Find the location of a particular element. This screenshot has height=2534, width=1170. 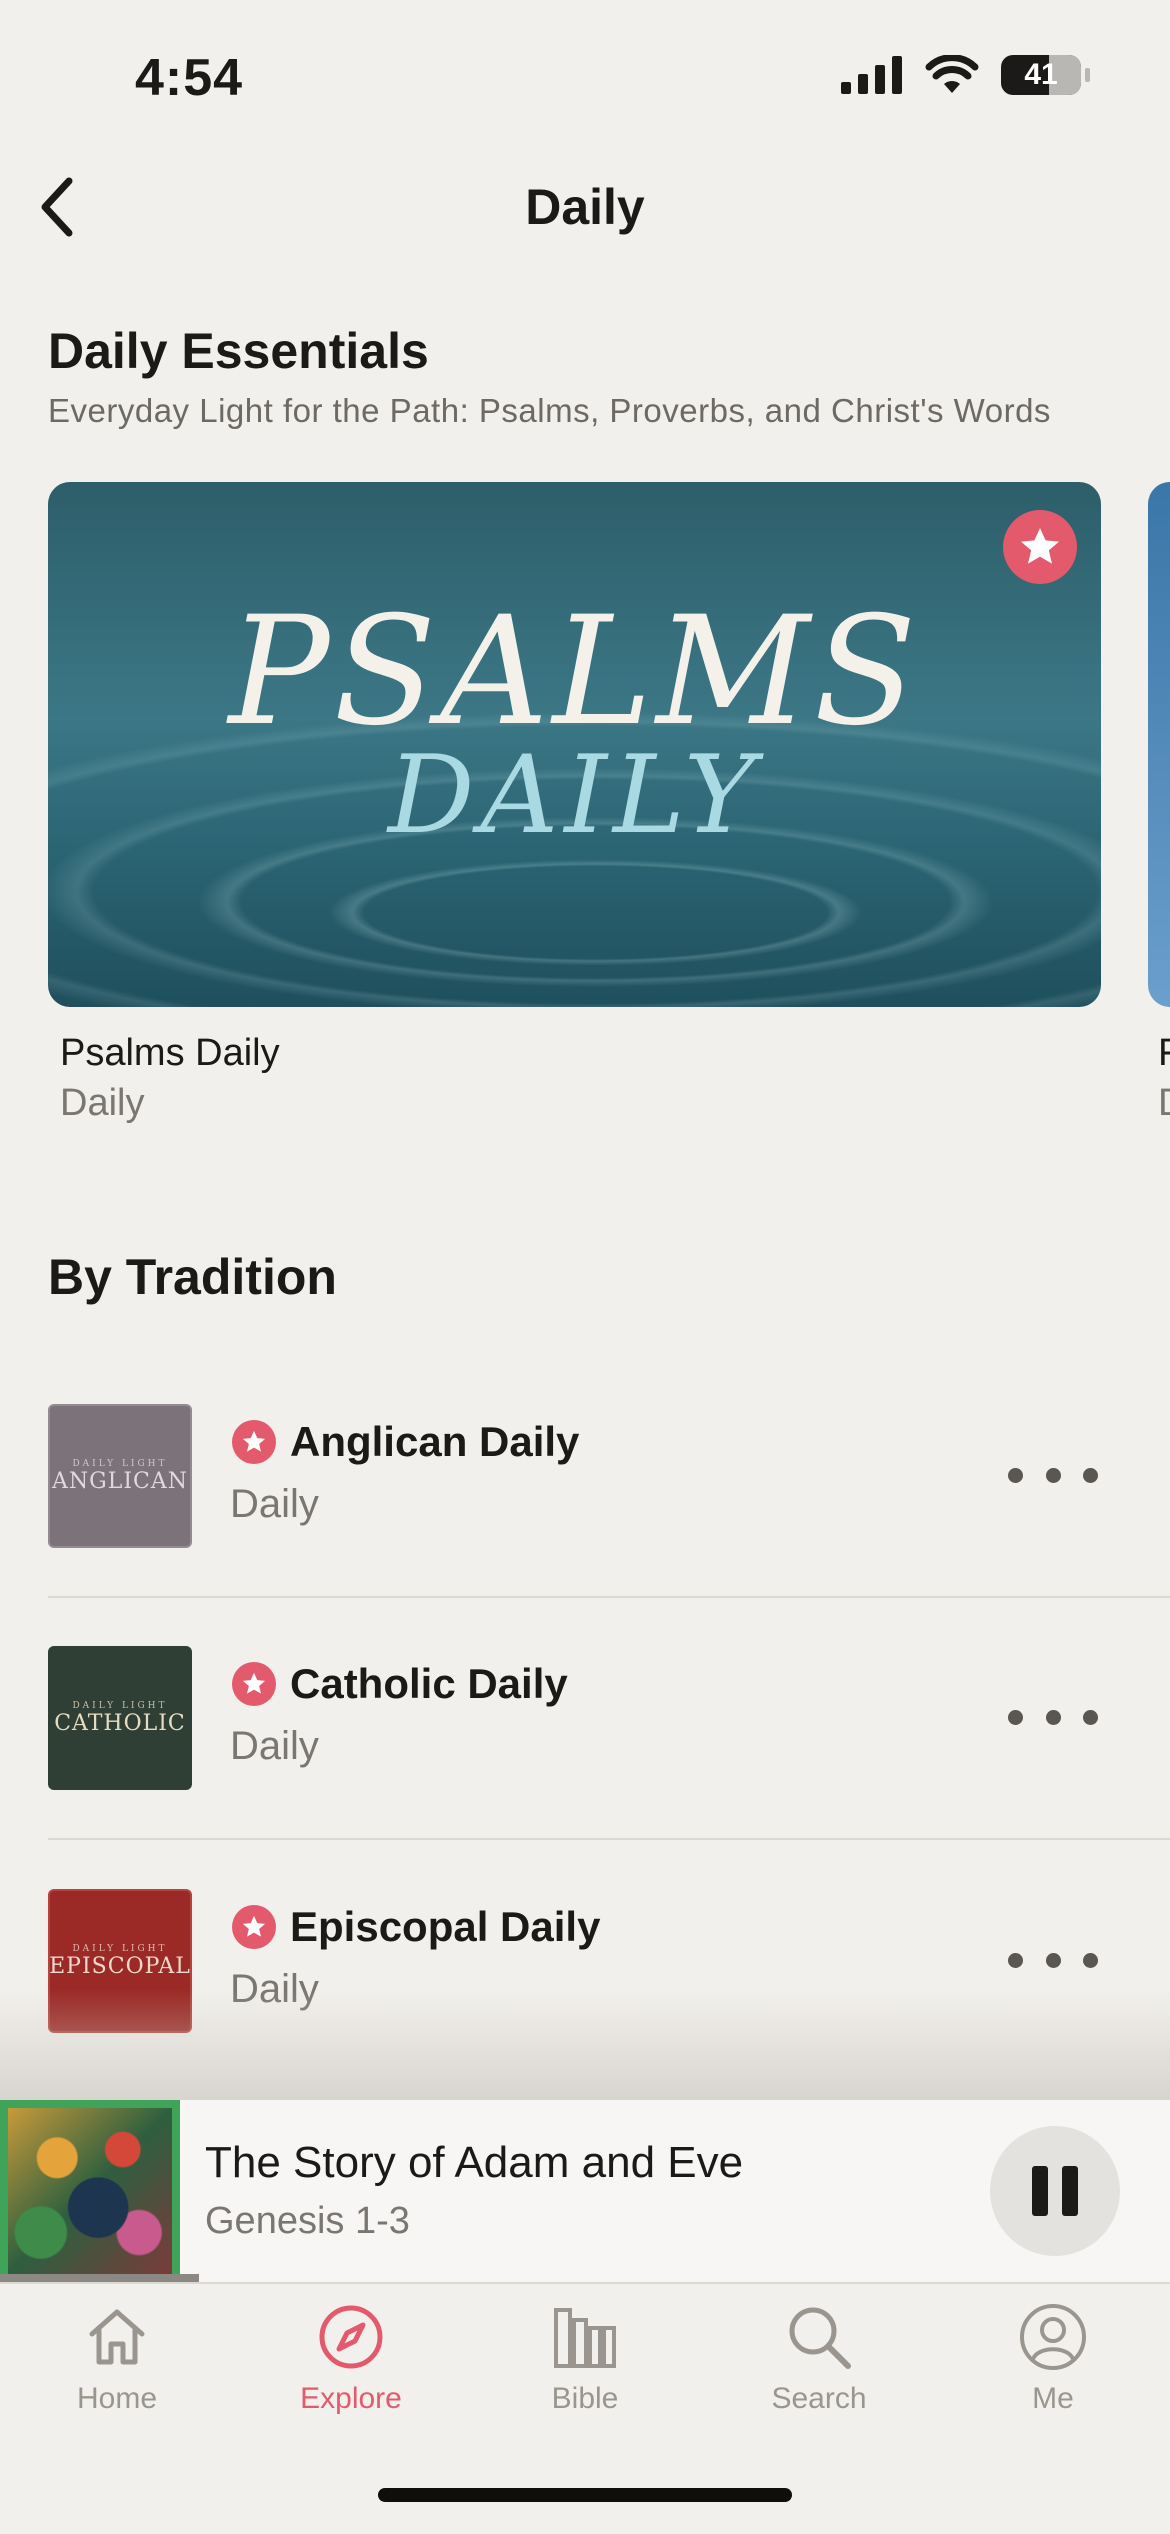

section-title-daily-essentials: Daily Essentials is located at coordinates (238, 351).